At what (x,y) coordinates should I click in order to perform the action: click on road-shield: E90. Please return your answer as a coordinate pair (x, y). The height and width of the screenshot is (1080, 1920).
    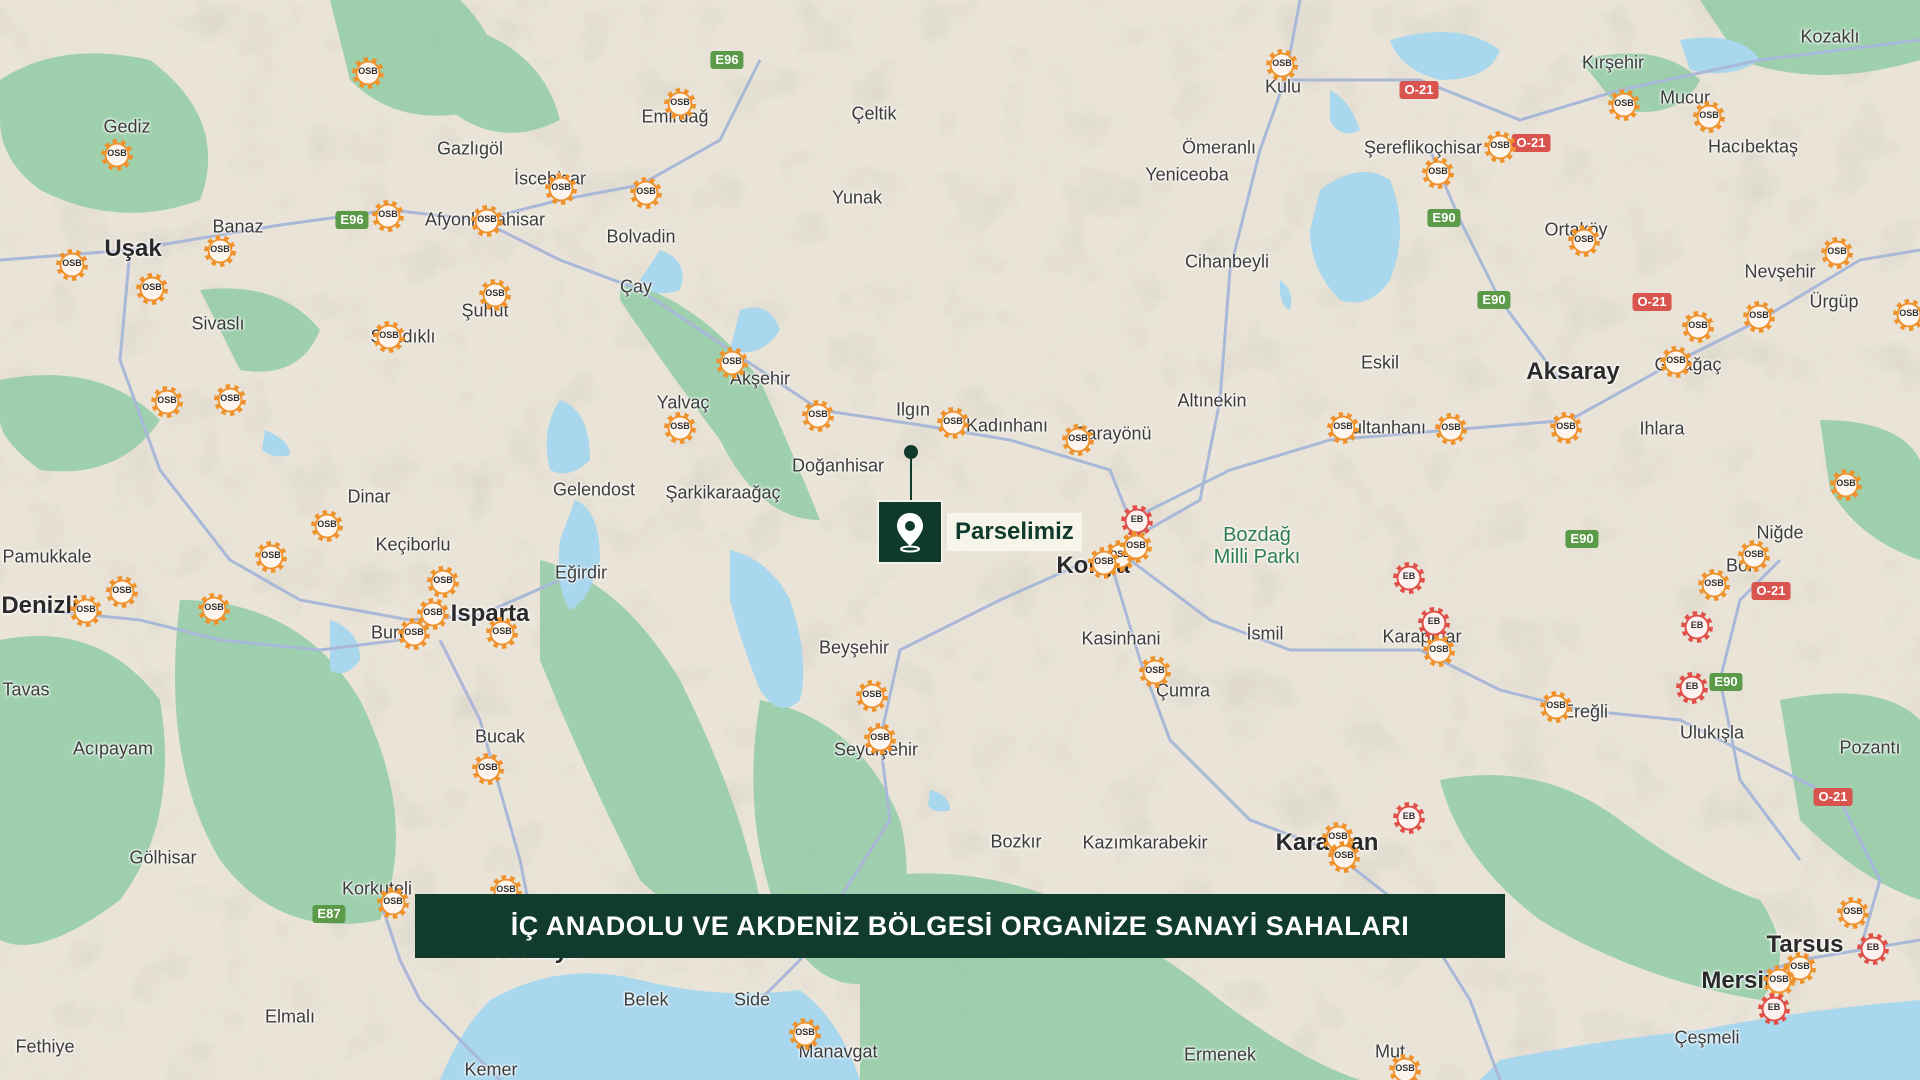
    Looking at the image, I should click on (1444, 218).